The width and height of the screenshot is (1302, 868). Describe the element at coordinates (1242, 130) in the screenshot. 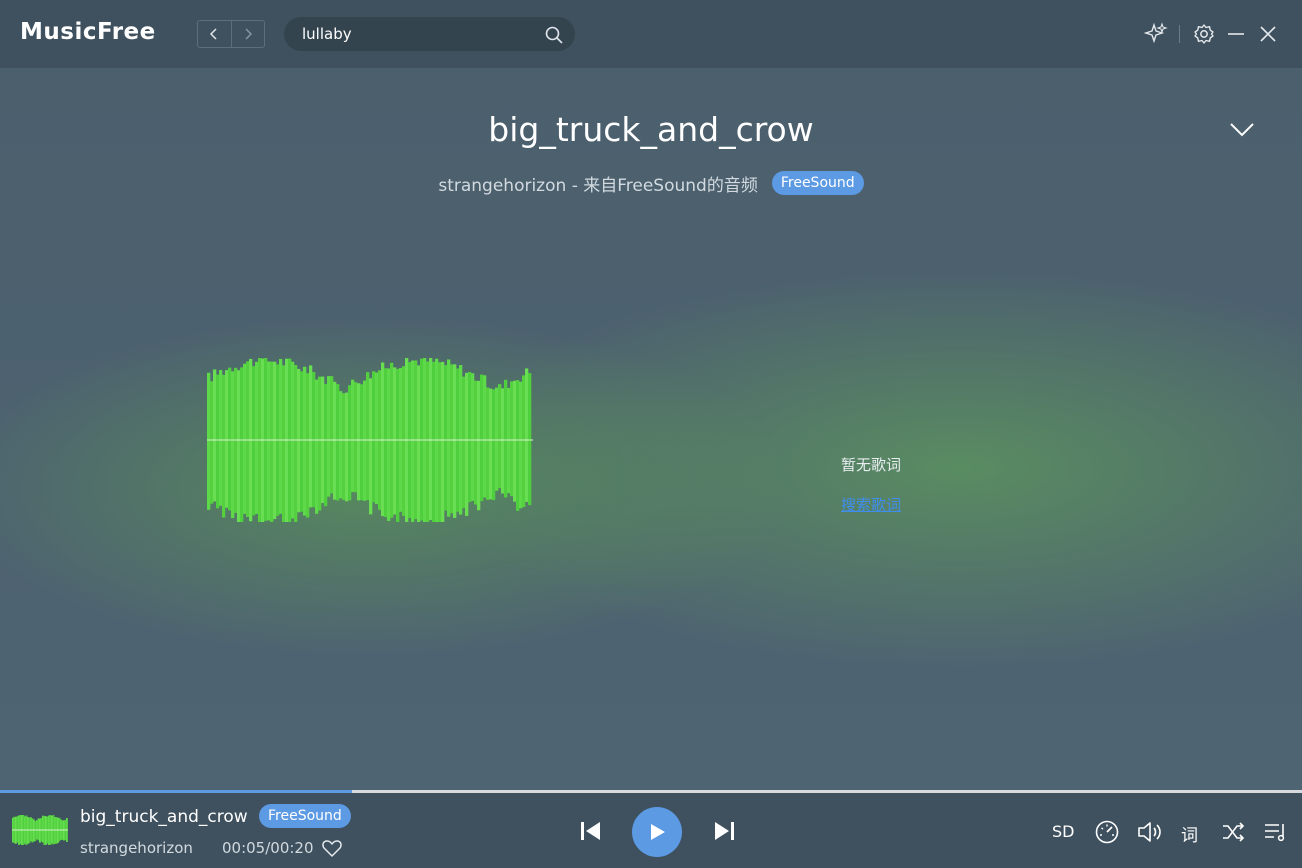

I see `chevron-down-icon` at that location.